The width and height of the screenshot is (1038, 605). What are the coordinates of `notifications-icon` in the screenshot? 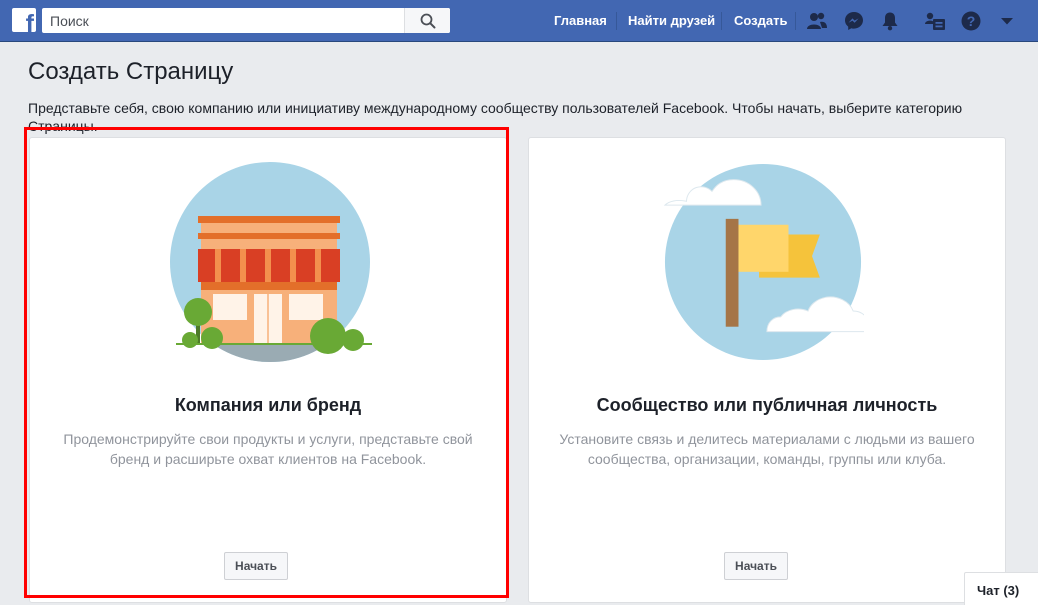 It's located at (890, 21).